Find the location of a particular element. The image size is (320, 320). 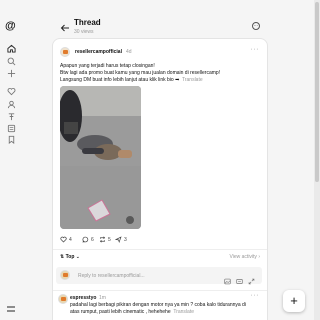

view-activity-link: View activity › is located at coordinates (245, 257).